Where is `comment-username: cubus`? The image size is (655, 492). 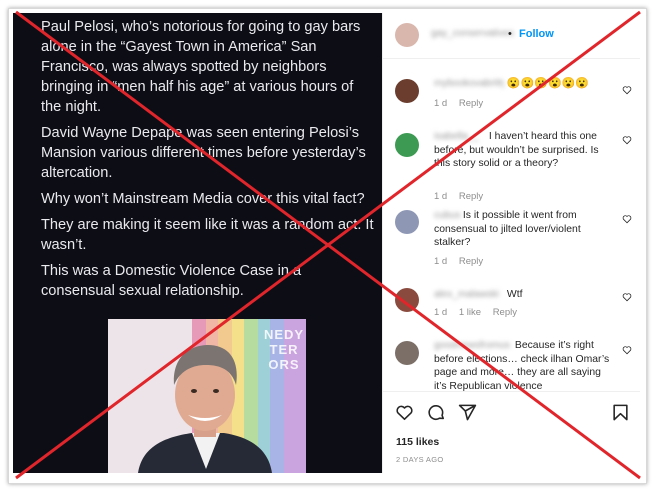 comment-username: cubus is located at coordinates (447, 216).